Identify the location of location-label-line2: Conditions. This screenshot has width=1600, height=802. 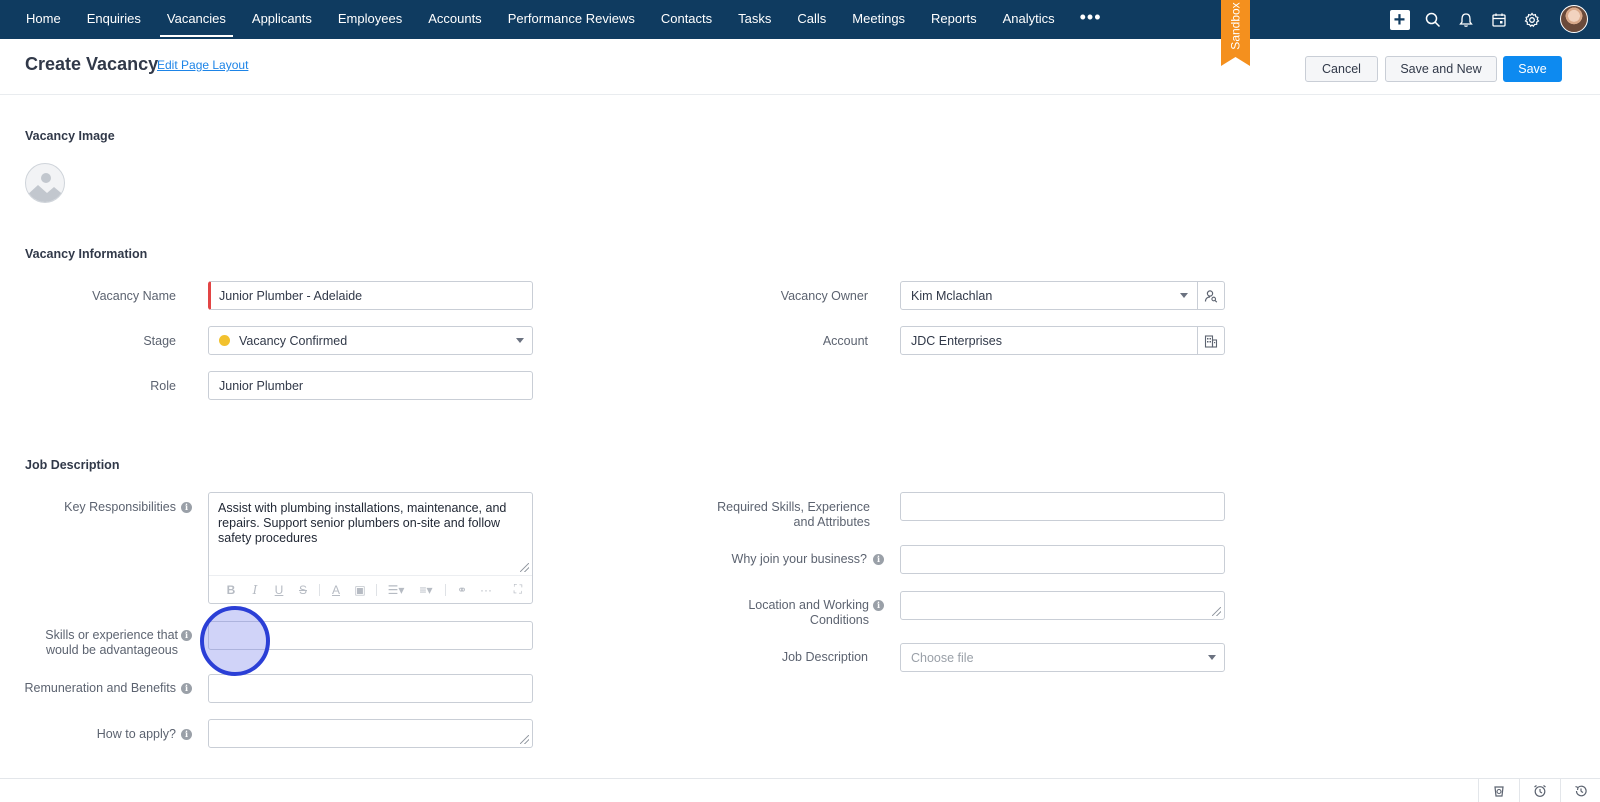
(839, 620).